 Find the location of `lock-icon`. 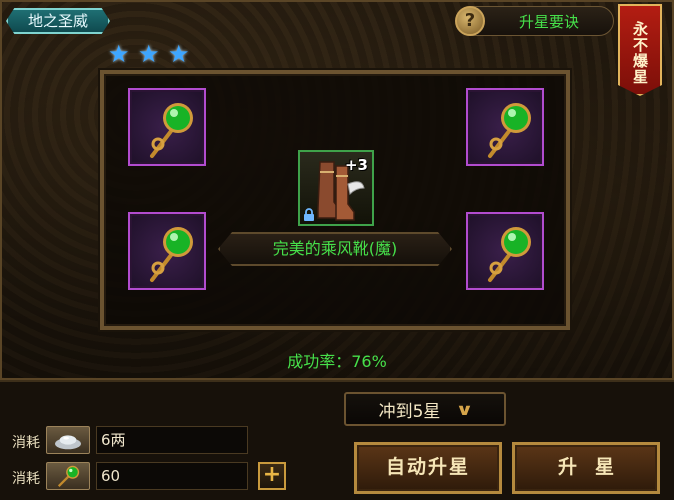

lock-icon is located at coordinates (309, 214).